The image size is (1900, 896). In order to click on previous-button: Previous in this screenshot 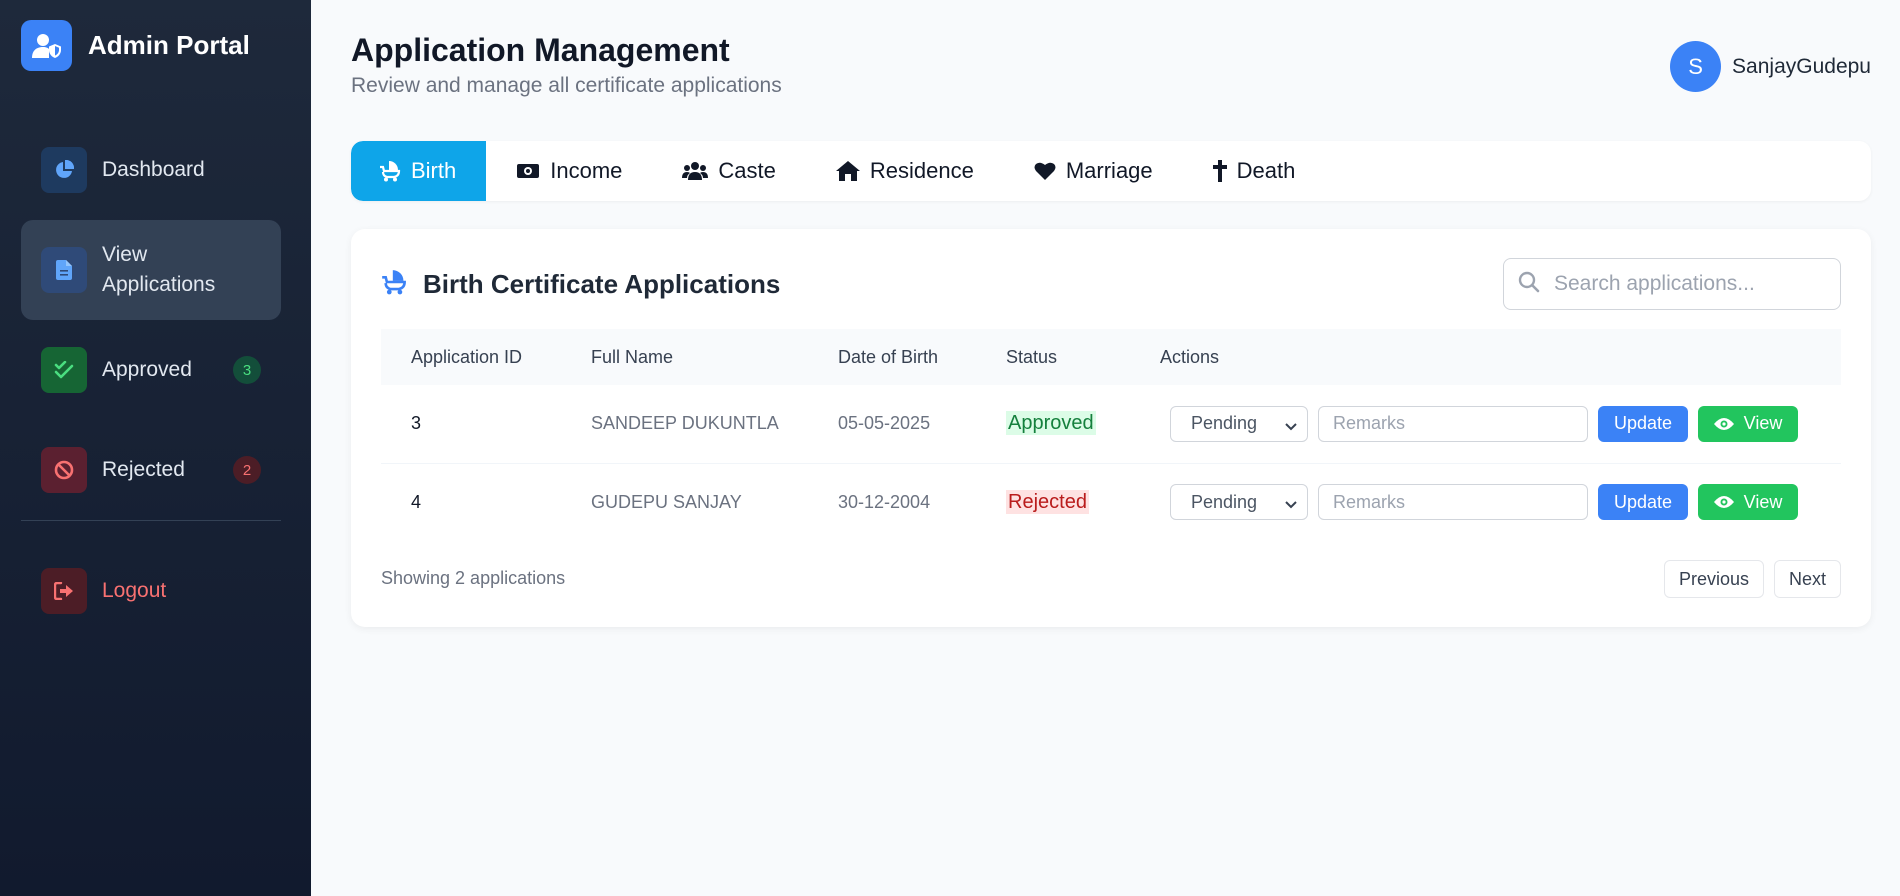, I will do `click(1713, 579)`.